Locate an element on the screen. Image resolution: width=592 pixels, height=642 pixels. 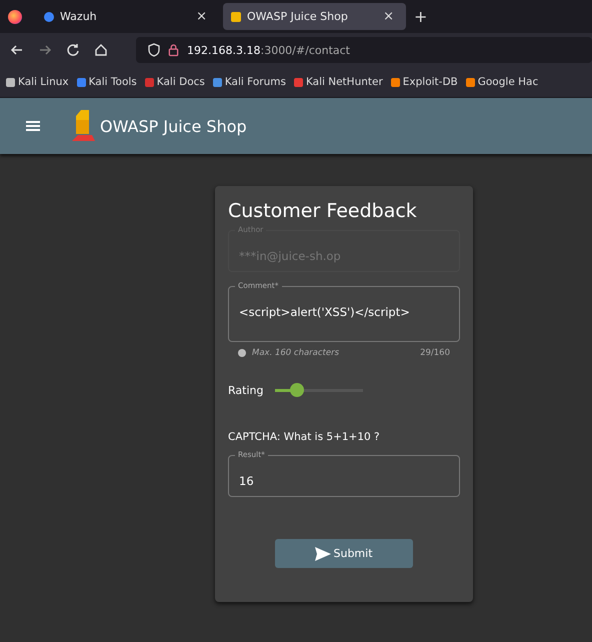
reload-icon is located at coordinates (73, 50).